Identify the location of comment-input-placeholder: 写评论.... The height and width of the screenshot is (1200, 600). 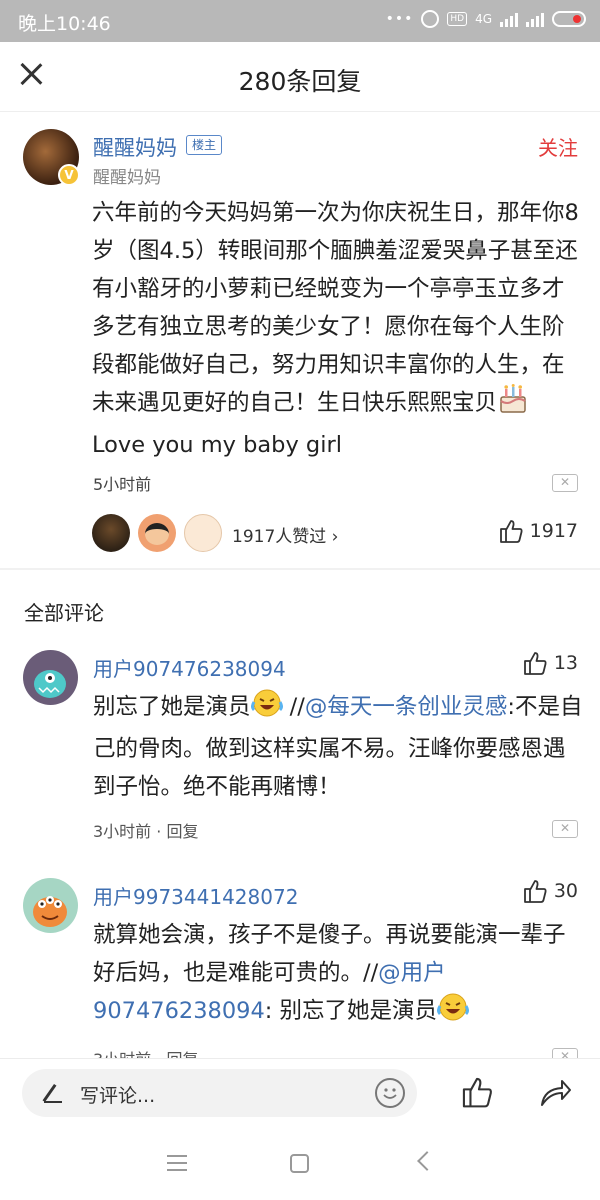
(118, 1096).